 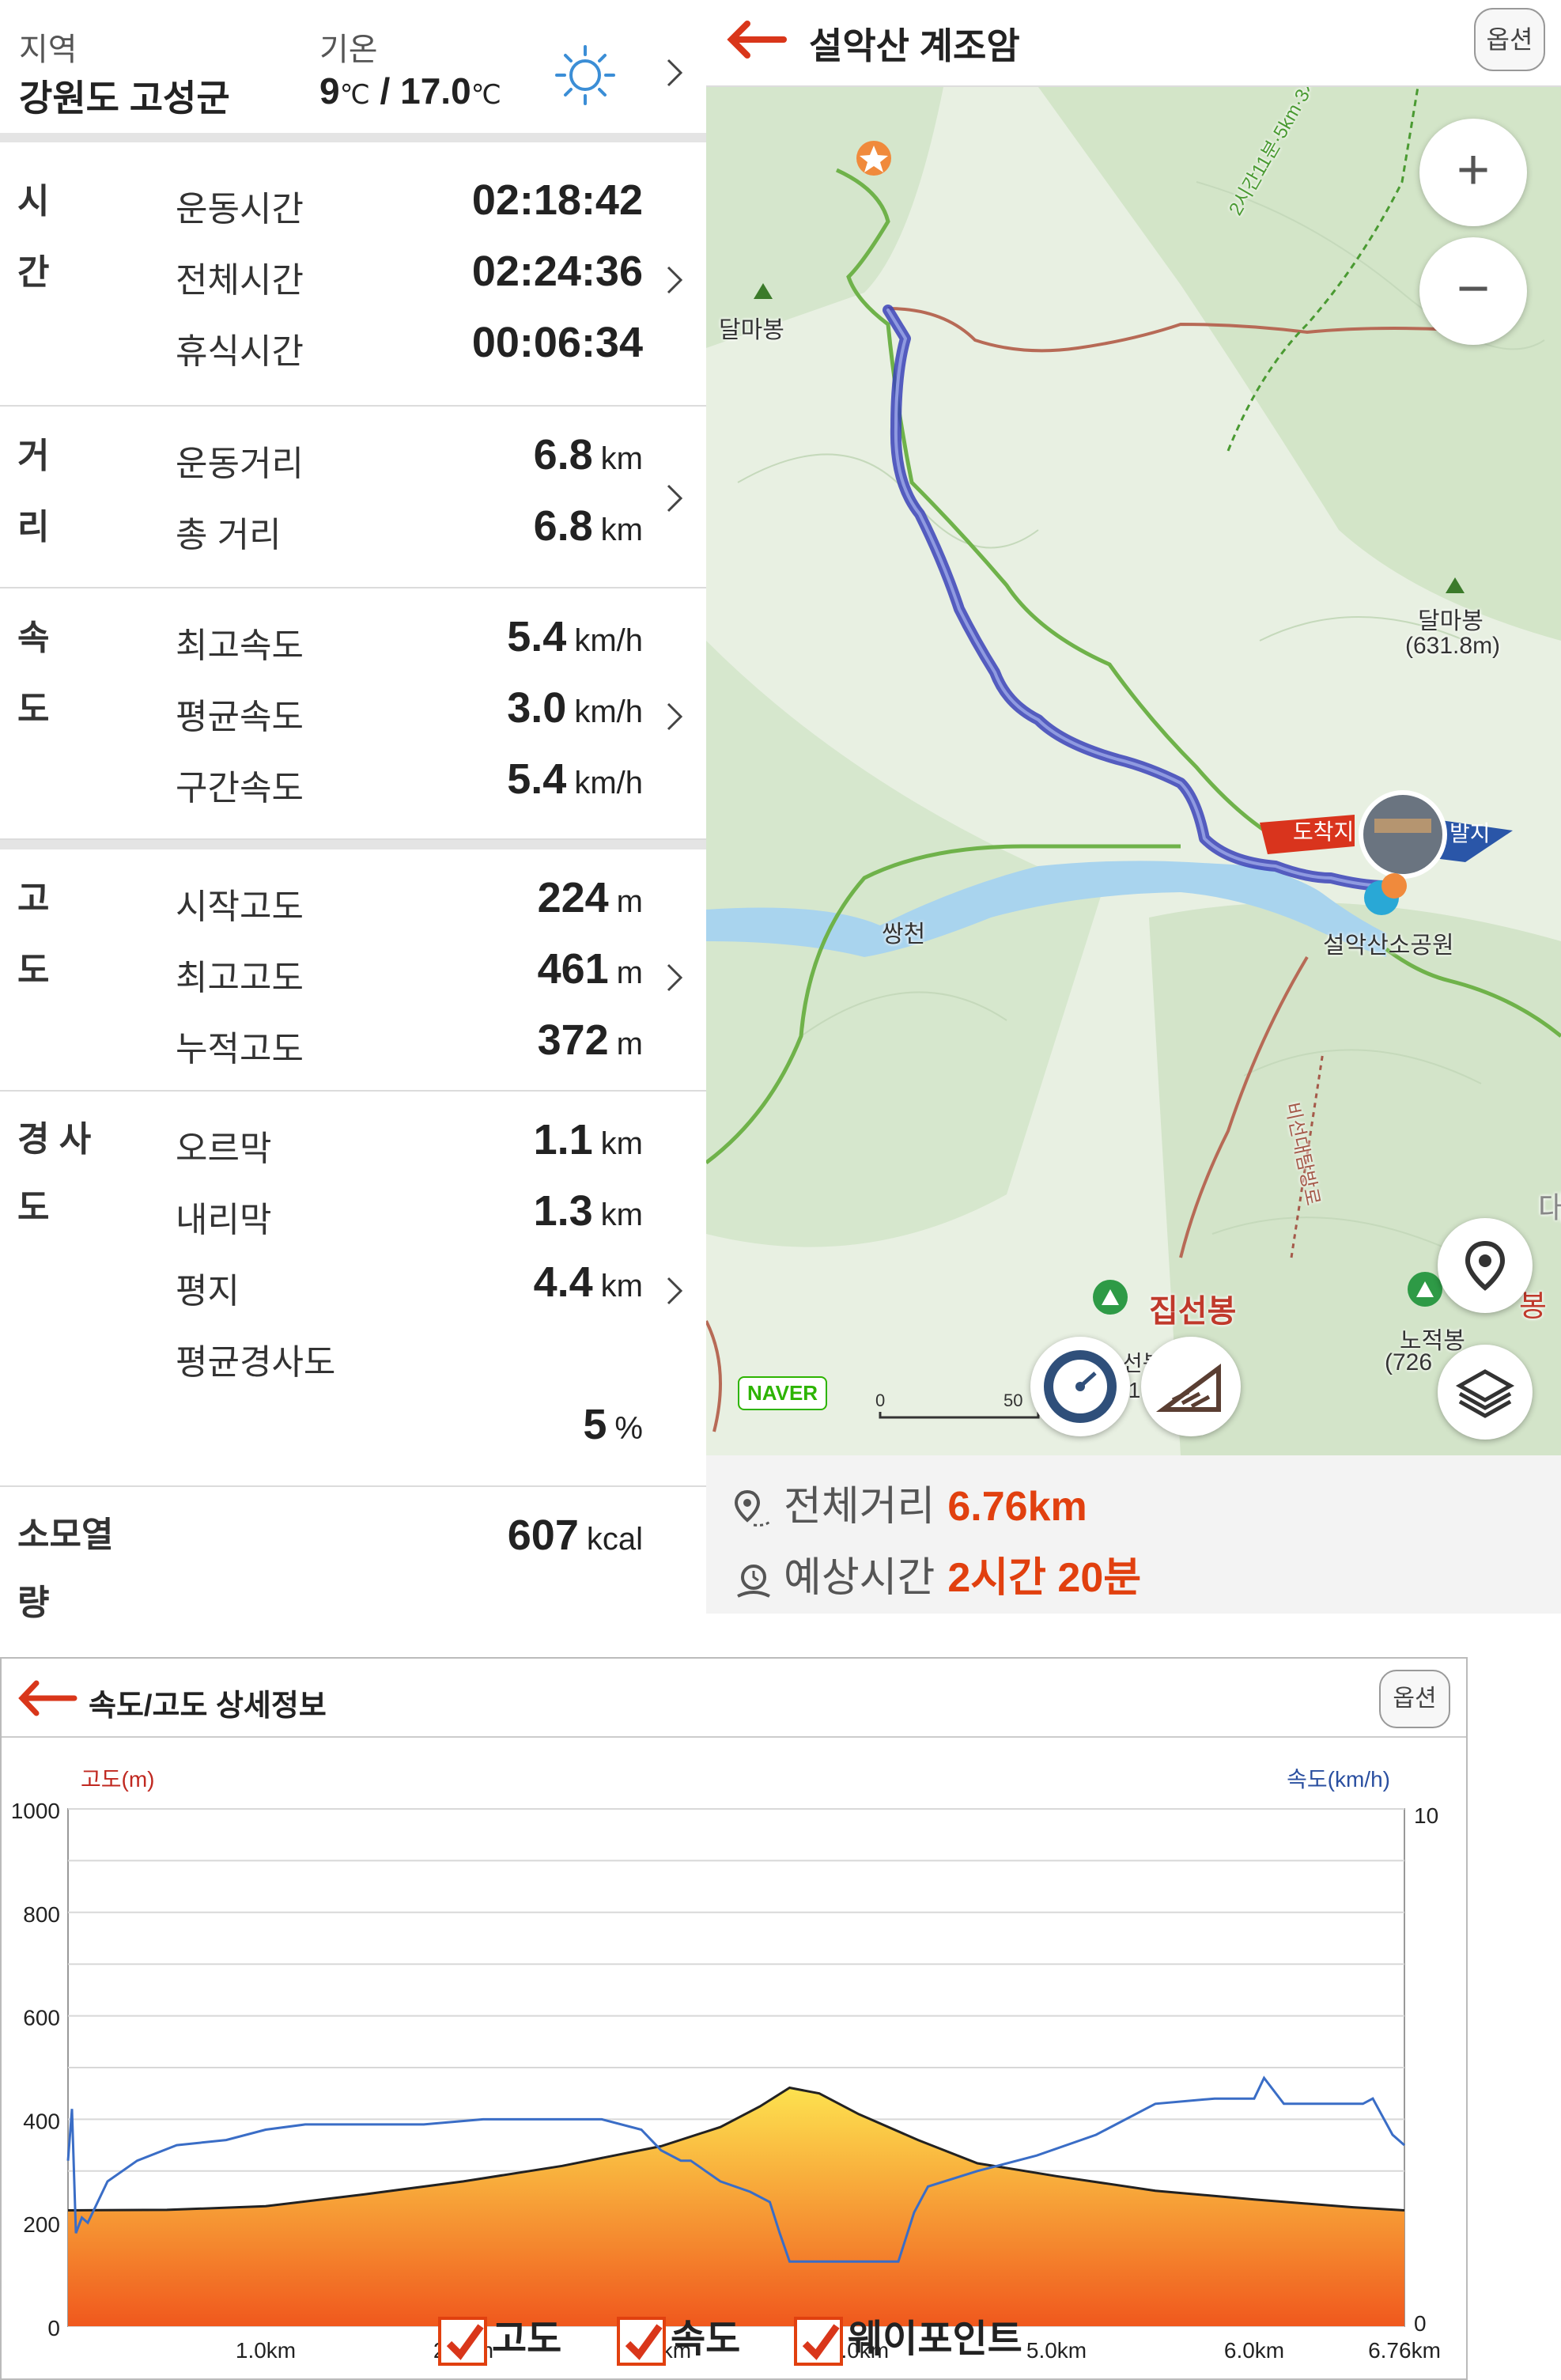 What do you see at coordinates (1453, 646) in the screenshot?
I see `map-label-peak-height: (631.8m)` at bounding box center [1453, 646].